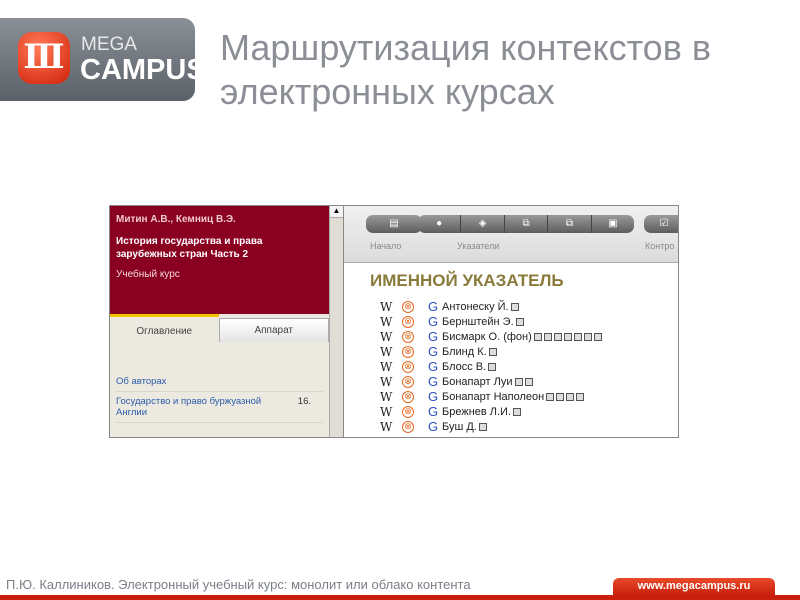 Image resolution: width=800 pixels, height=600 pixels. I want to click on footer-url: www.megacampus.ru, so click(694, 586).